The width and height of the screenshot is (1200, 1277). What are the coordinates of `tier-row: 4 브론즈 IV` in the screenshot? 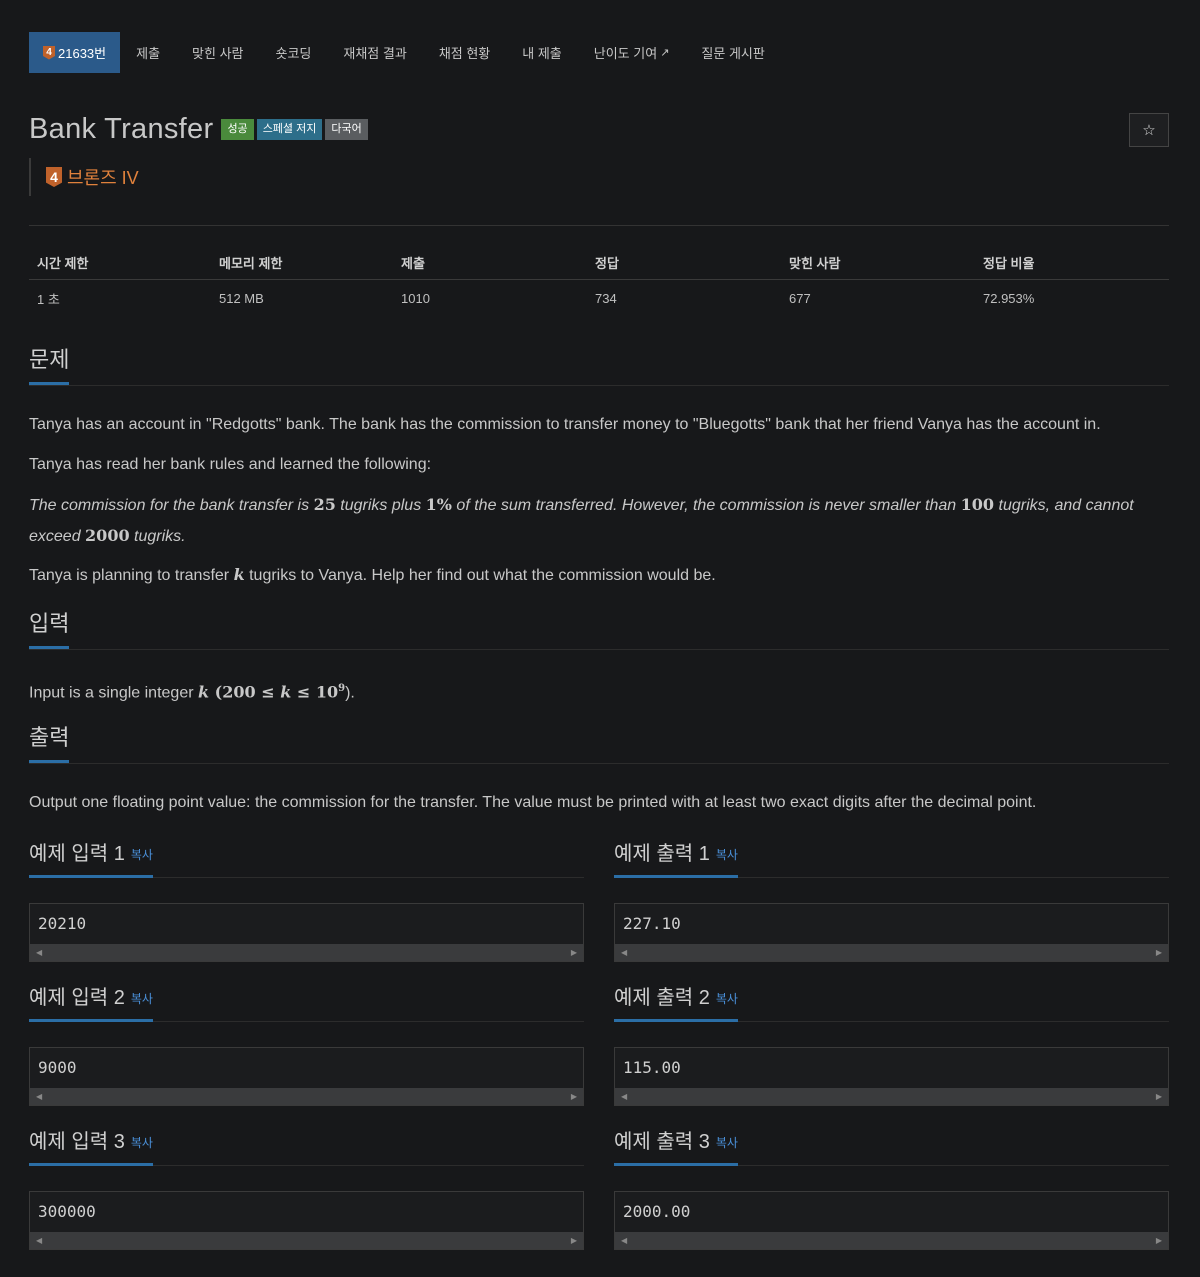 It's located at (84, 177).